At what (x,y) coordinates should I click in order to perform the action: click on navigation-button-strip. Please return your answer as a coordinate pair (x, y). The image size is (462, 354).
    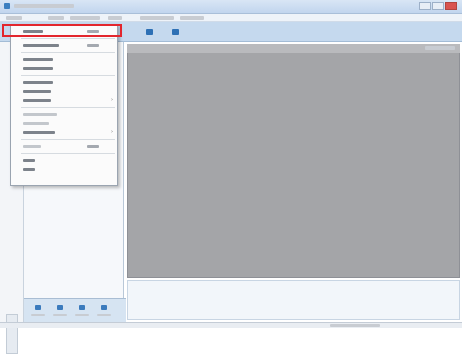
    Looking at the image, I should click on (75, 310).